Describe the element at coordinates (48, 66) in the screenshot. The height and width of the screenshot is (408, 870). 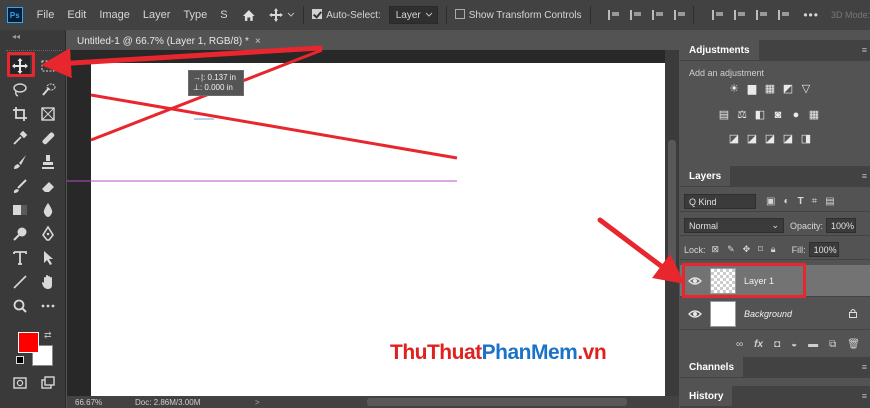
I see `marquee-tool` at that location.